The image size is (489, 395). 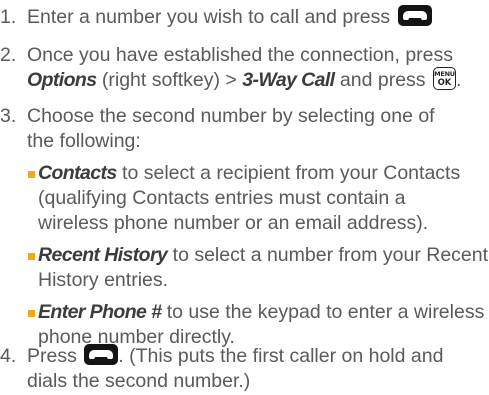 I want to click on bullet-term: Enter Phone #, so click(x=100, y=312).